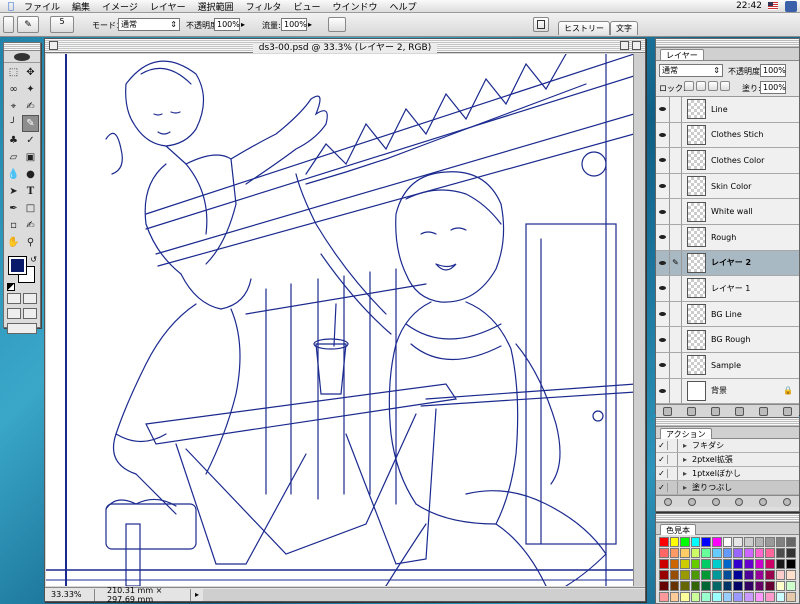  I want to click on menu-edit: 編集, so click(81, 6).